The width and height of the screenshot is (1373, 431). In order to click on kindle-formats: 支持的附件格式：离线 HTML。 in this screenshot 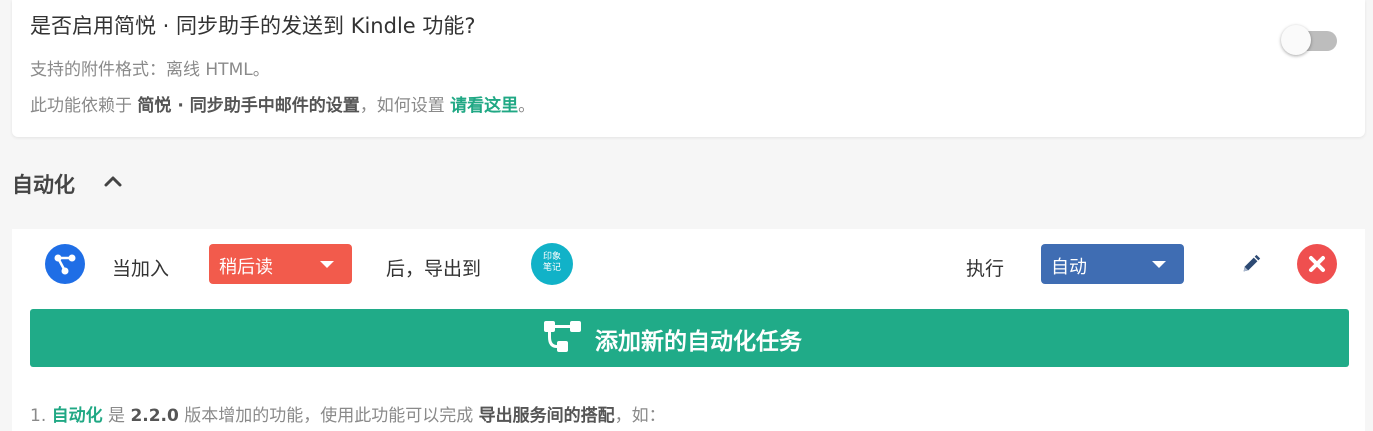, I will do `click(150, 70)`.